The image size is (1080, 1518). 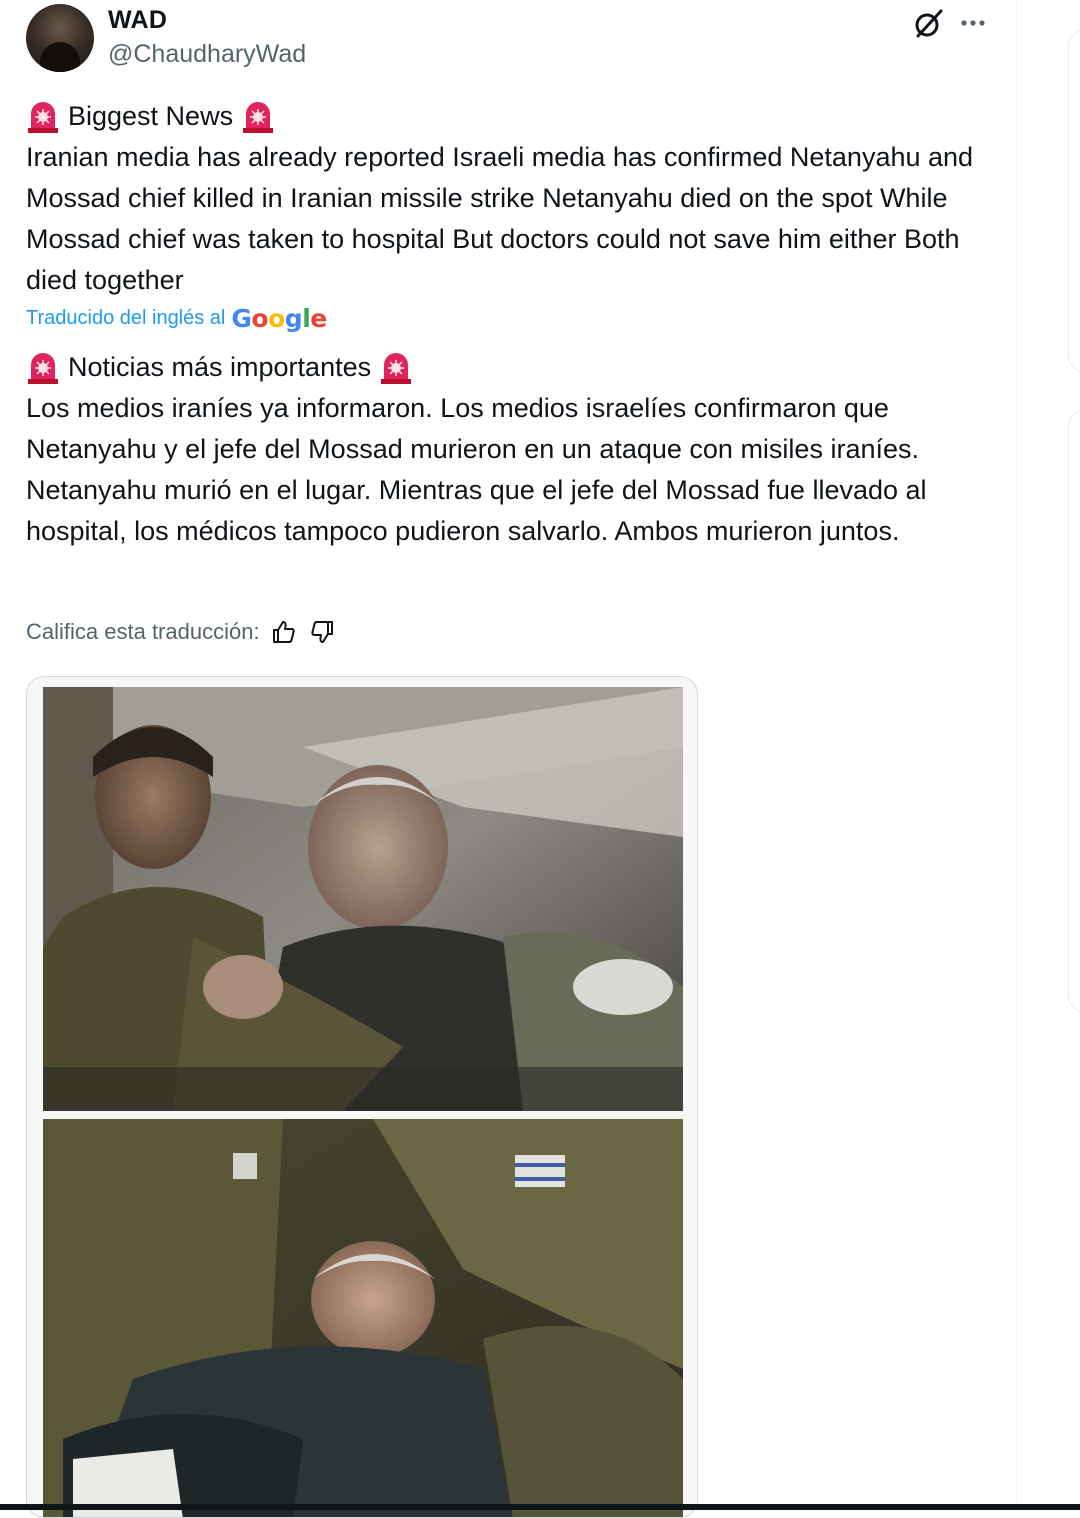 What do you see at coordinates (1016, 755) in the screenshot?
I see `column-divider` at bounding box center [1016, 755].